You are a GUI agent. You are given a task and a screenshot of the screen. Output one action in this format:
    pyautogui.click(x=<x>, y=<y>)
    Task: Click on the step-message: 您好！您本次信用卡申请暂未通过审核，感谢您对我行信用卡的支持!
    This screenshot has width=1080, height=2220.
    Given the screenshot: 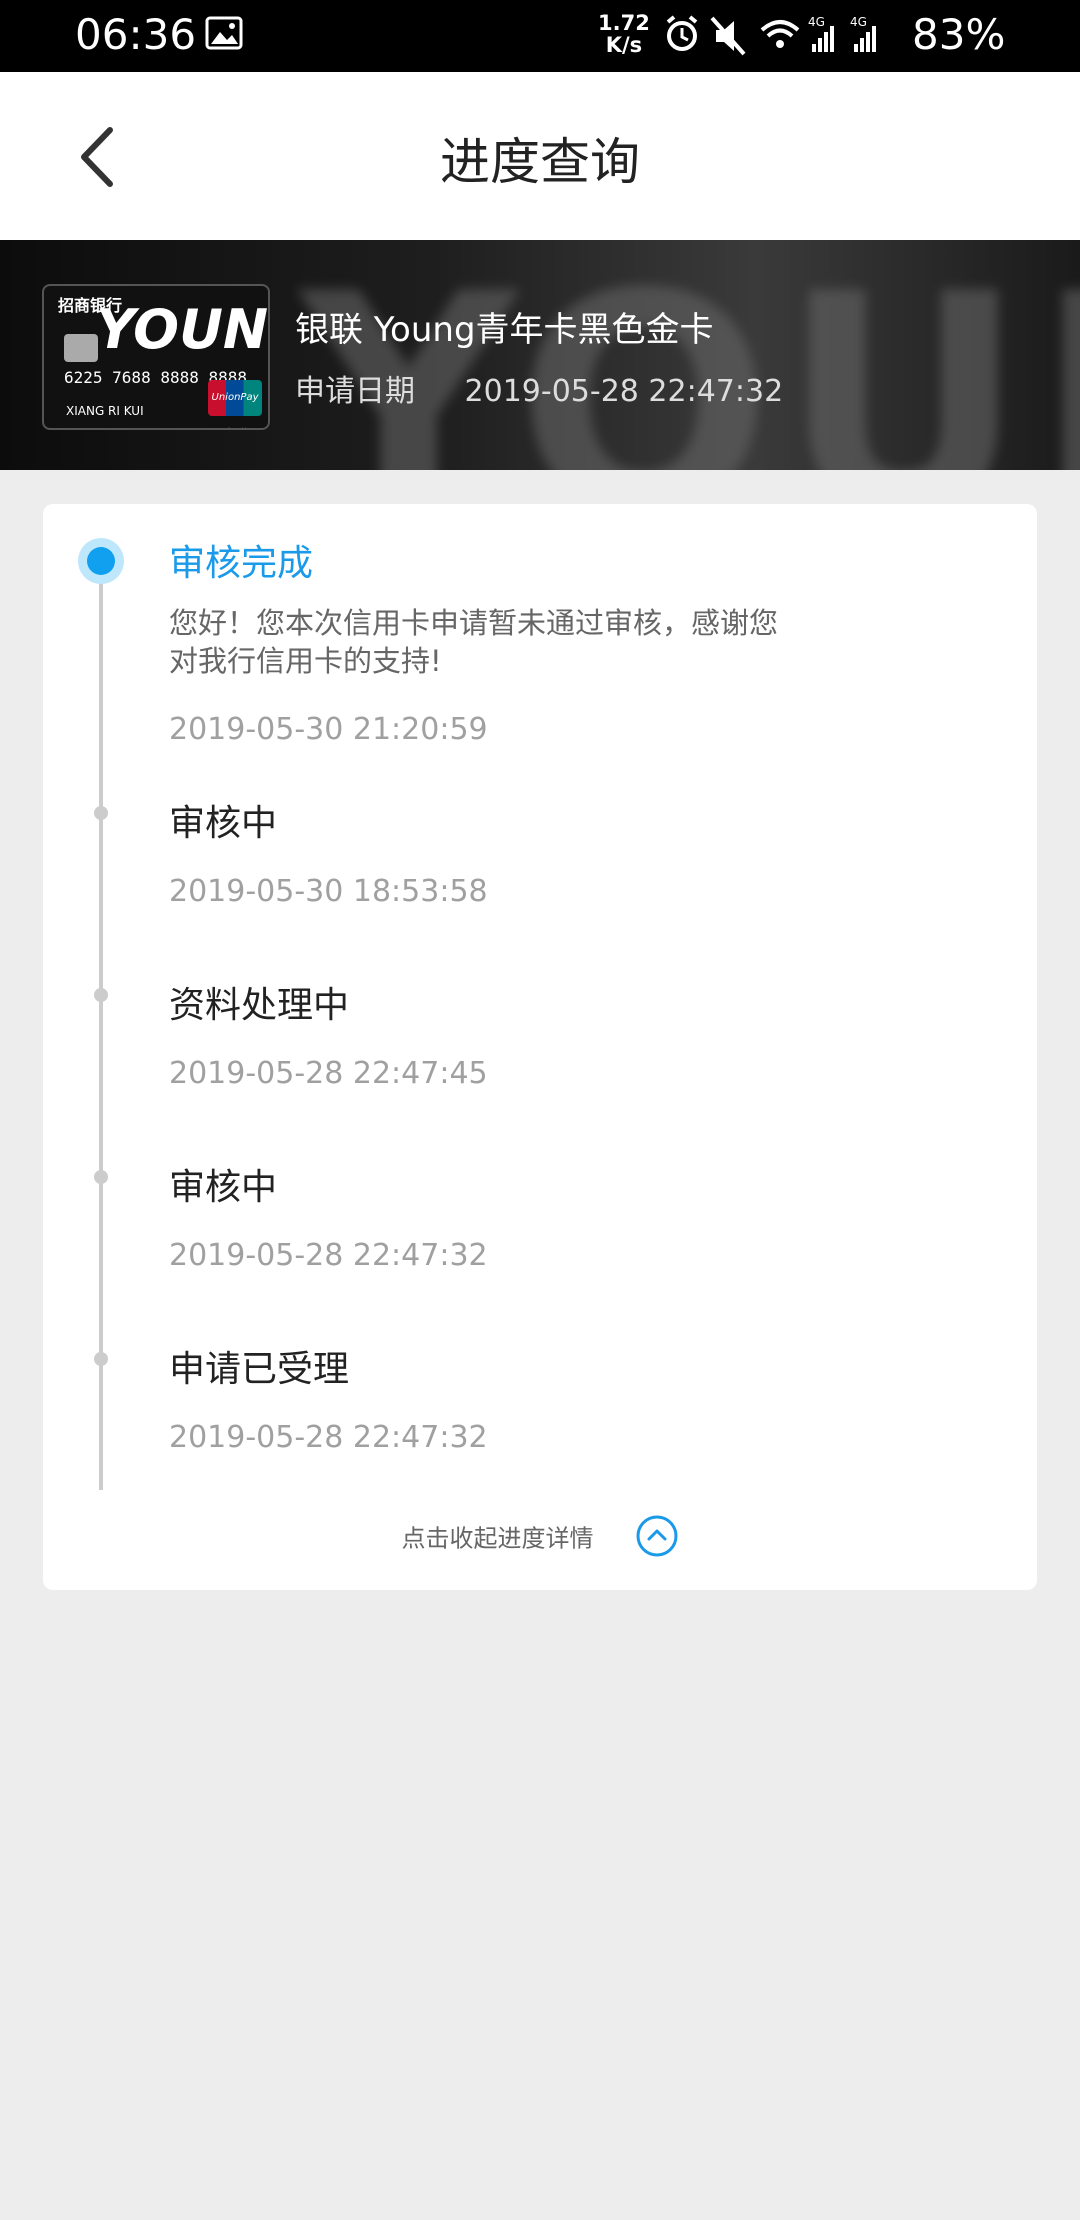 What is the action you would take?
    pyautogui.click(x=474, y=642)
    